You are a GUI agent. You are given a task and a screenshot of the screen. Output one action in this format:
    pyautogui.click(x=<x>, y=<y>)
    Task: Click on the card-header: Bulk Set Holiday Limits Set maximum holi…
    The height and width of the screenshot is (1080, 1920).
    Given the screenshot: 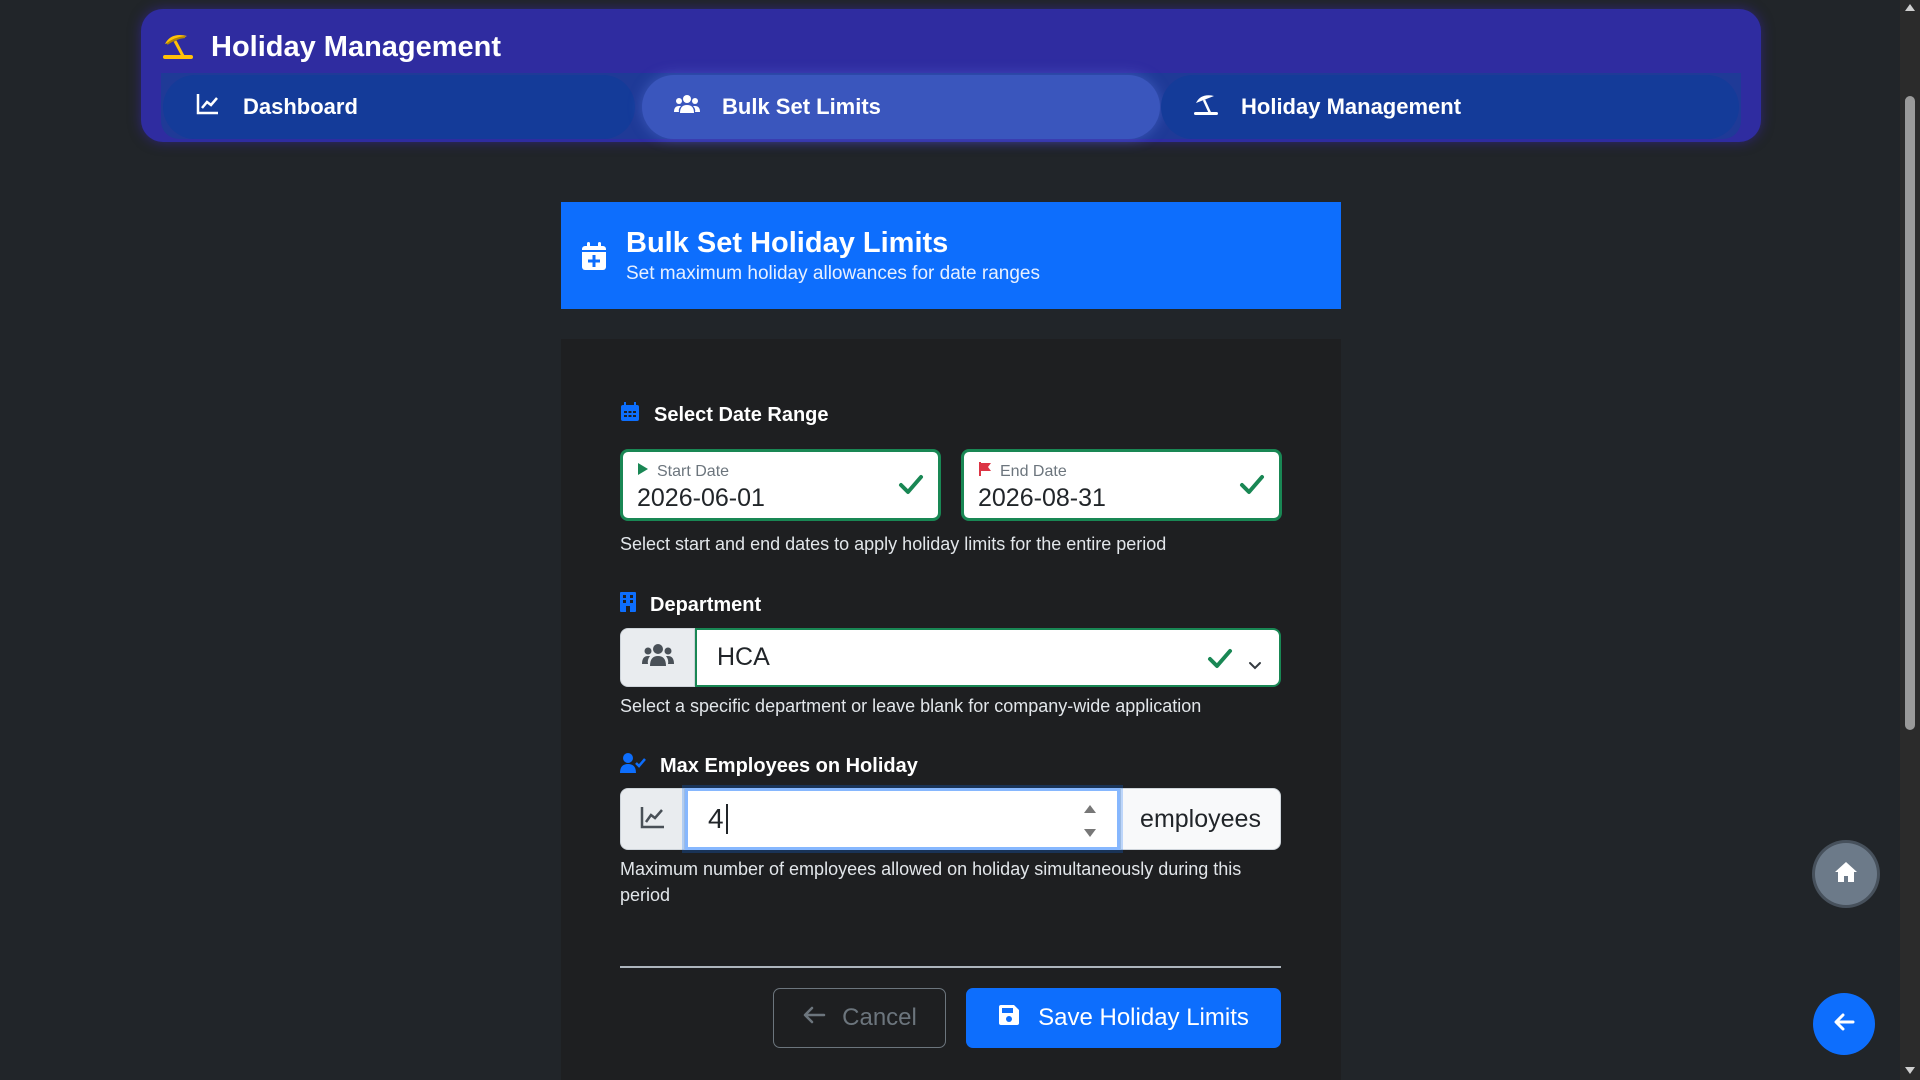 What is the action you would take?
    pyautogui.click(x=951, y=255)
    